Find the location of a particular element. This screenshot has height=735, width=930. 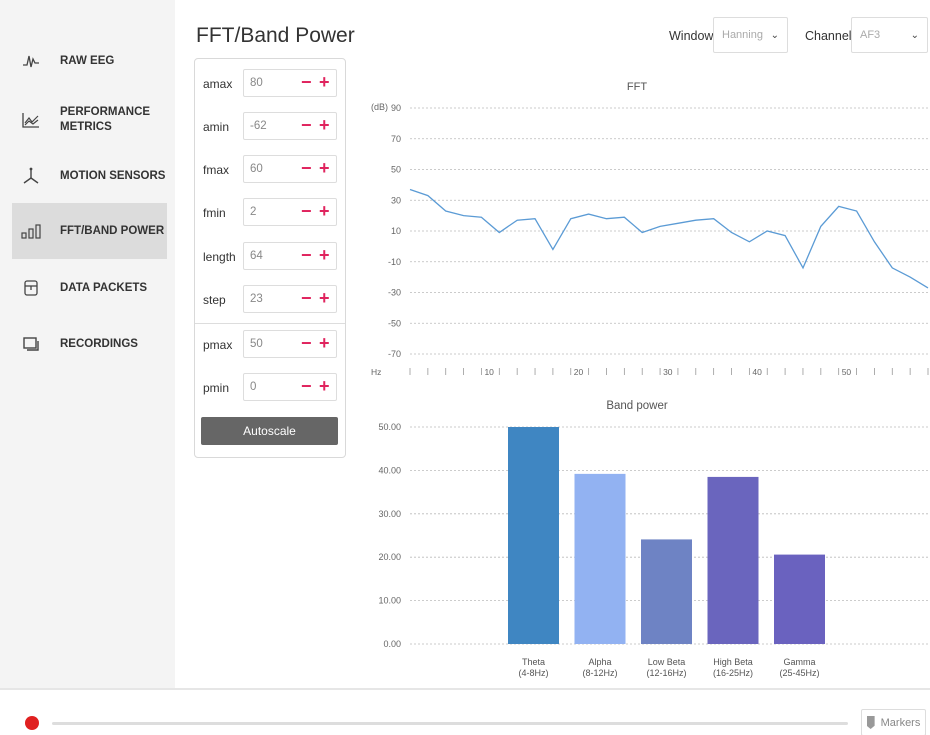

param-label: amin is located at coordinates (216, 127).